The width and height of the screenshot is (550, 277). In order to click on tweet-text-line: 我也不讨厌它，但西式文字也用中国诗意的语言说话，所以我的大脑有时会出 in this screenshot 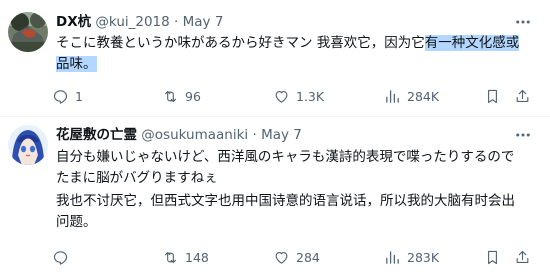, I will do `click(285, 201)`.